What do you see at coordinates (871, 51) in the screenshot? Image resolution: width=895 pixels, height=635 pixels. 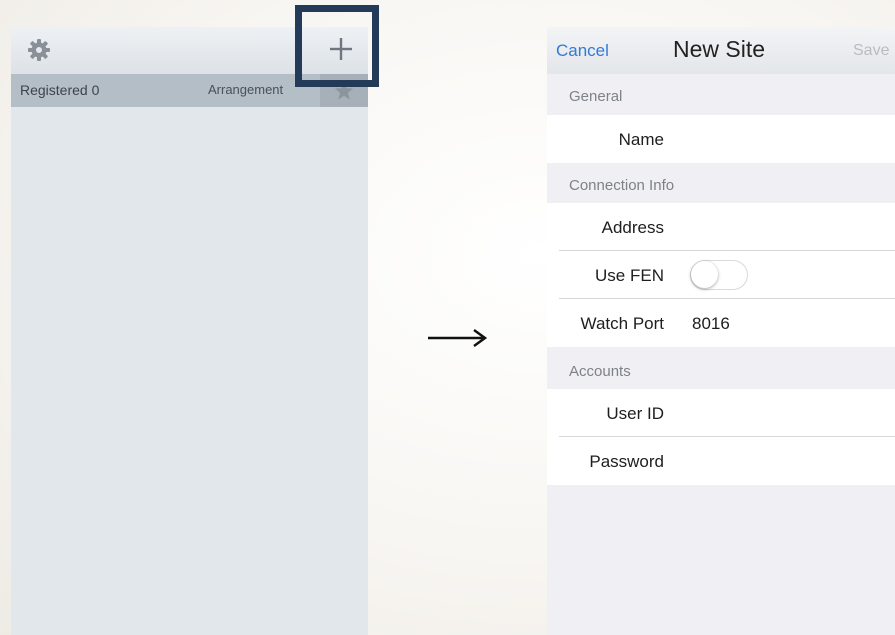 I see `save-button: Save` at bounding box center [871, 51].